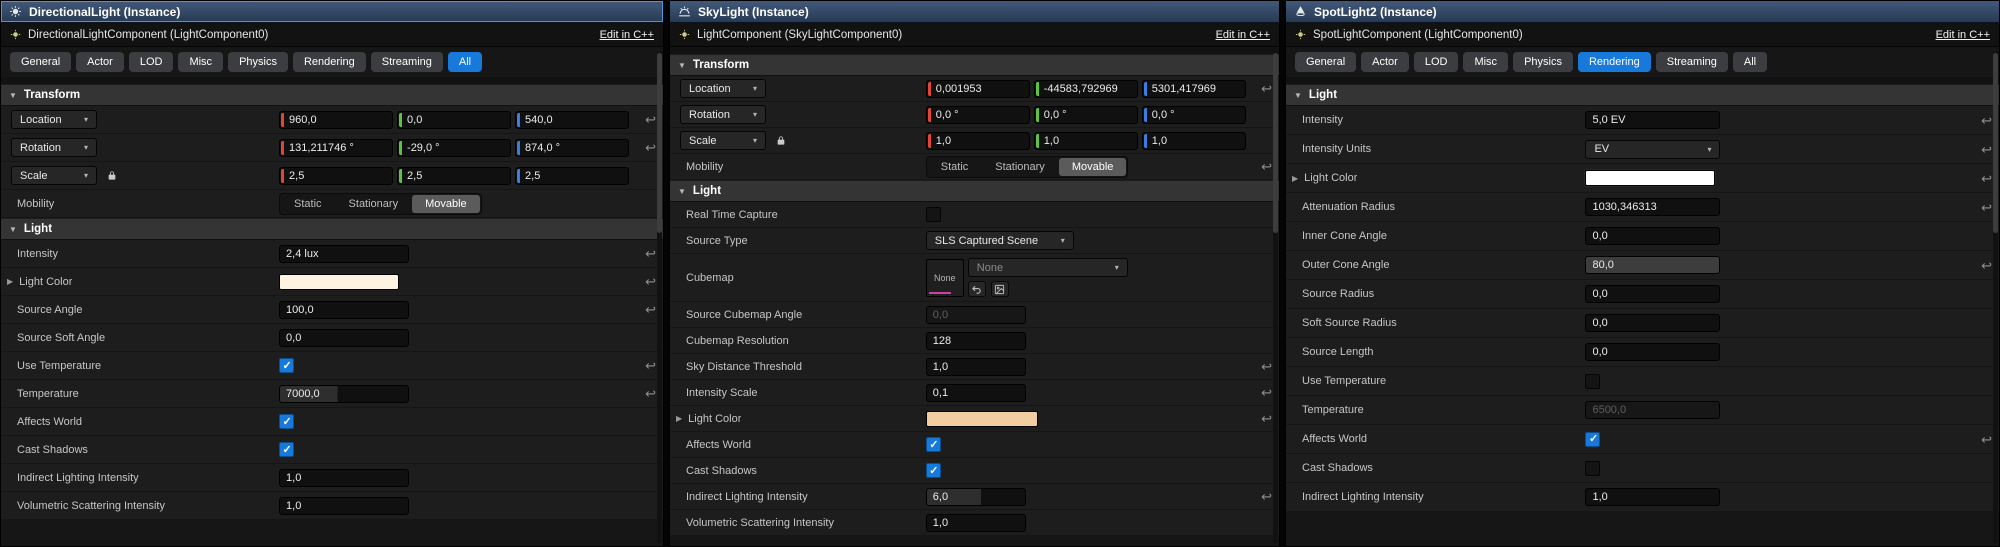 This screenshot has width=2000, height=547. Describe the element at coordinates (454, 175) in the screenshot. I see `scale-y-input: 2,5` at that location.